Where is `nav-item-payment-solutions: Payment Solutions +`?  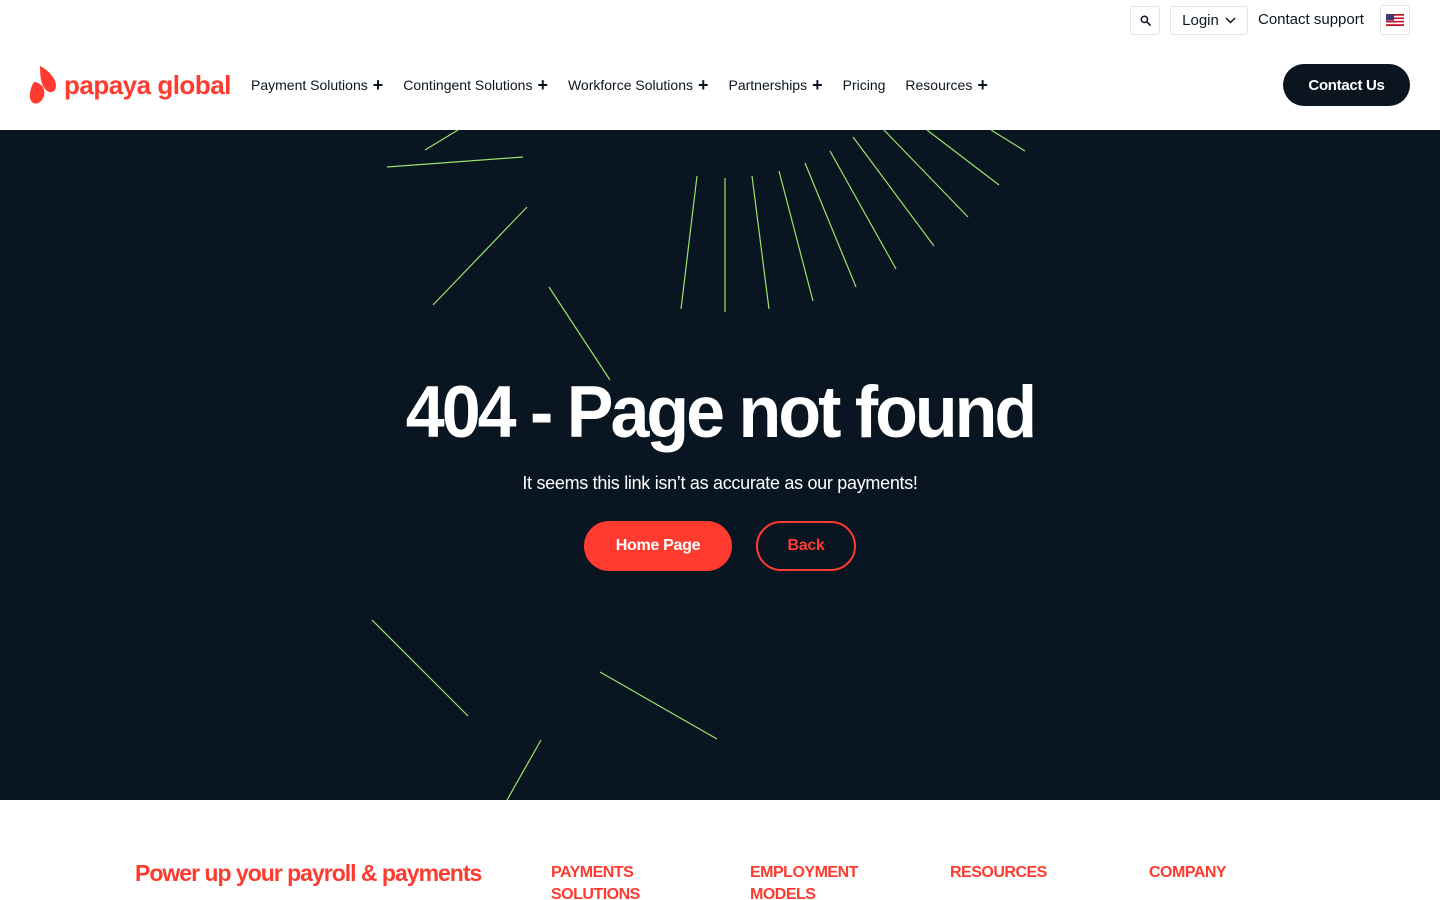 nav-item-payment-solutions: Payment Solutions + is located at coordinates (317, 85).